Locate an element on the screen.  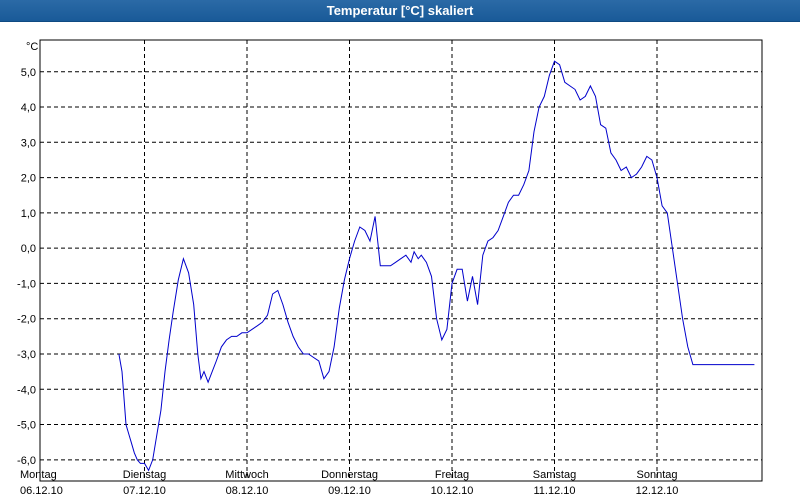
x-tick-day-label: Samstag is located at coordinates (554, 475).